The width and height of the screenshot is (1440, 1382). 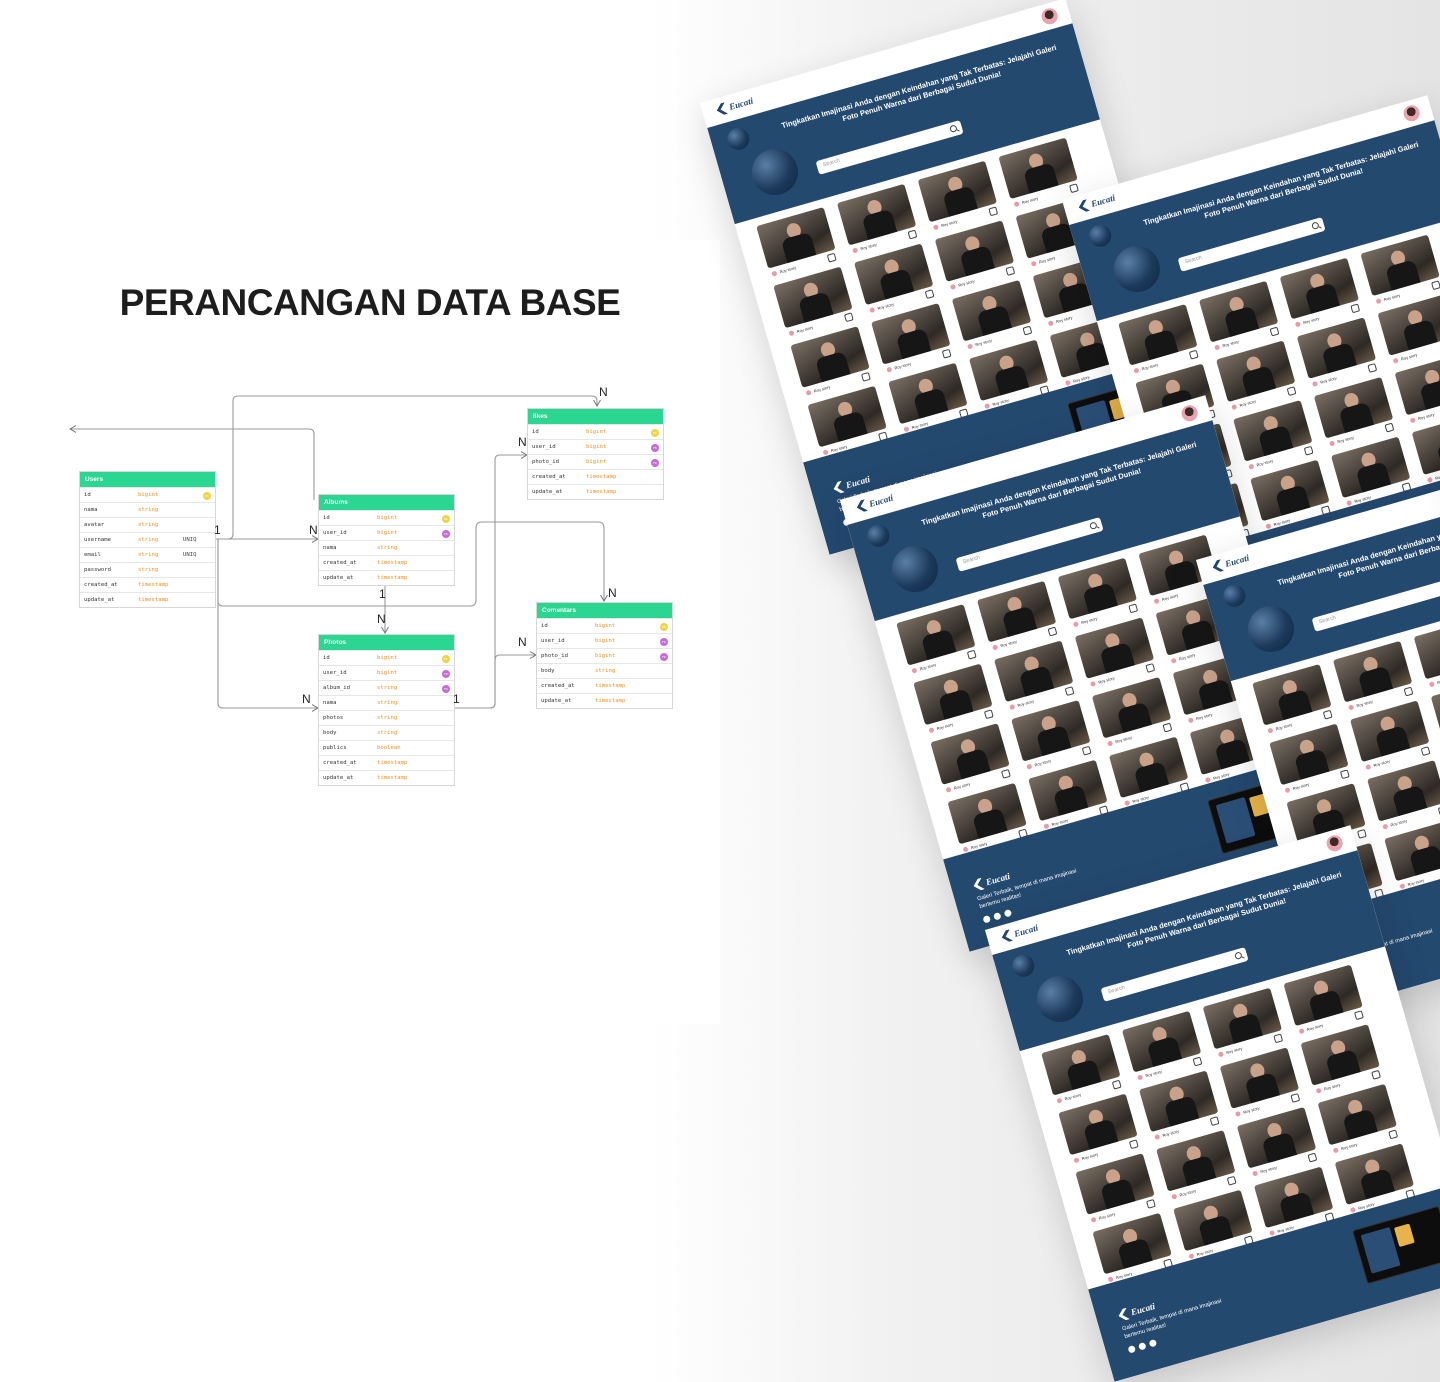 What do you see at coordinates (392, 778) in the screenshot?
I see `column-type: timestamp` at bounding box center [392, 778].